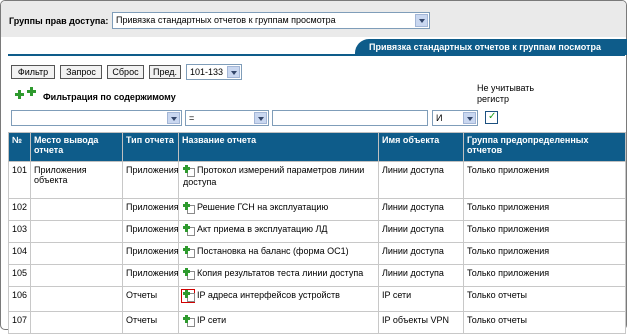  Describe the element at coordinates (19, 180) in the screenshot. I see `cell-num: 101` at that location.